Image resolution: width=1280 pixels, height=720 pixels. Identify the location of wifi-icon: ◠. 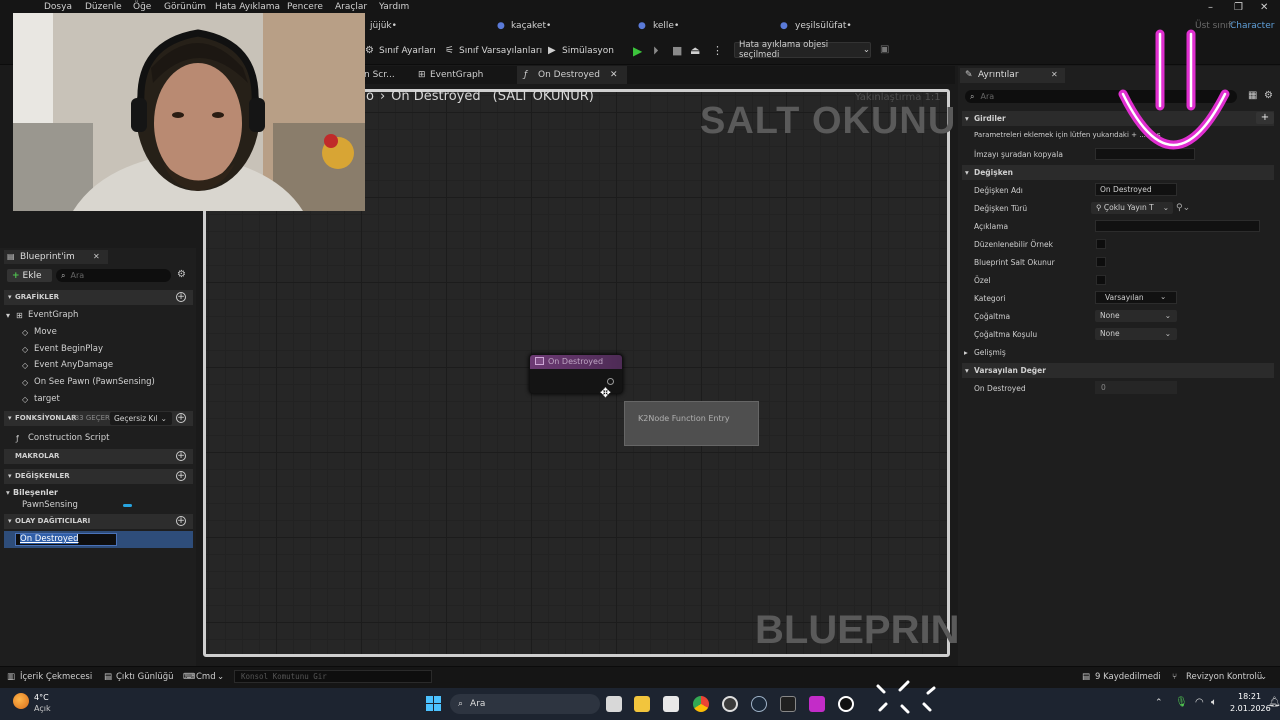
(1199, 702).